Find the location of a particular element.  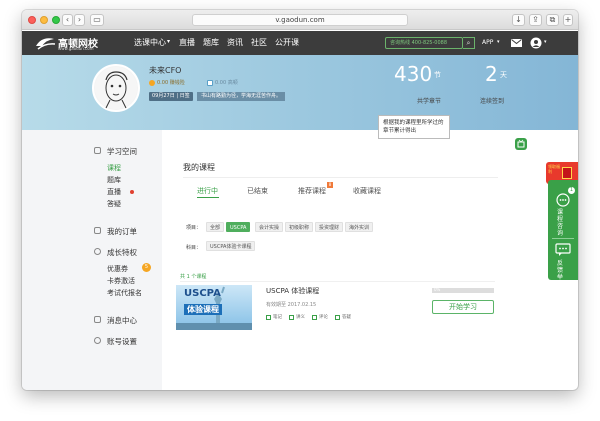

search-input: 咨询热线 400-825-0088 is located at coordinates (424, 43).